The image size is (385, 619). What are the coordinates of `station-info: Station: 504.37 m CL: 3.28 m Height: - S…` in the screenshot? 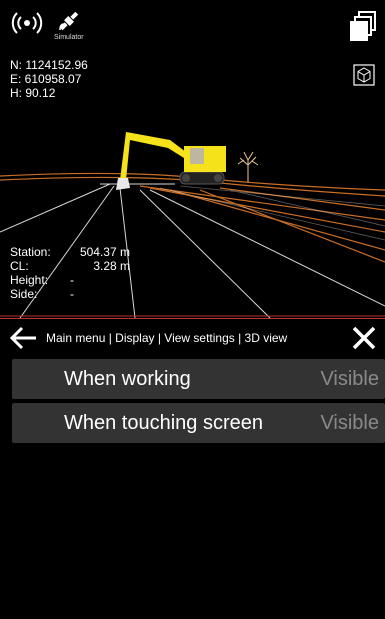 It's located at (70, 273).